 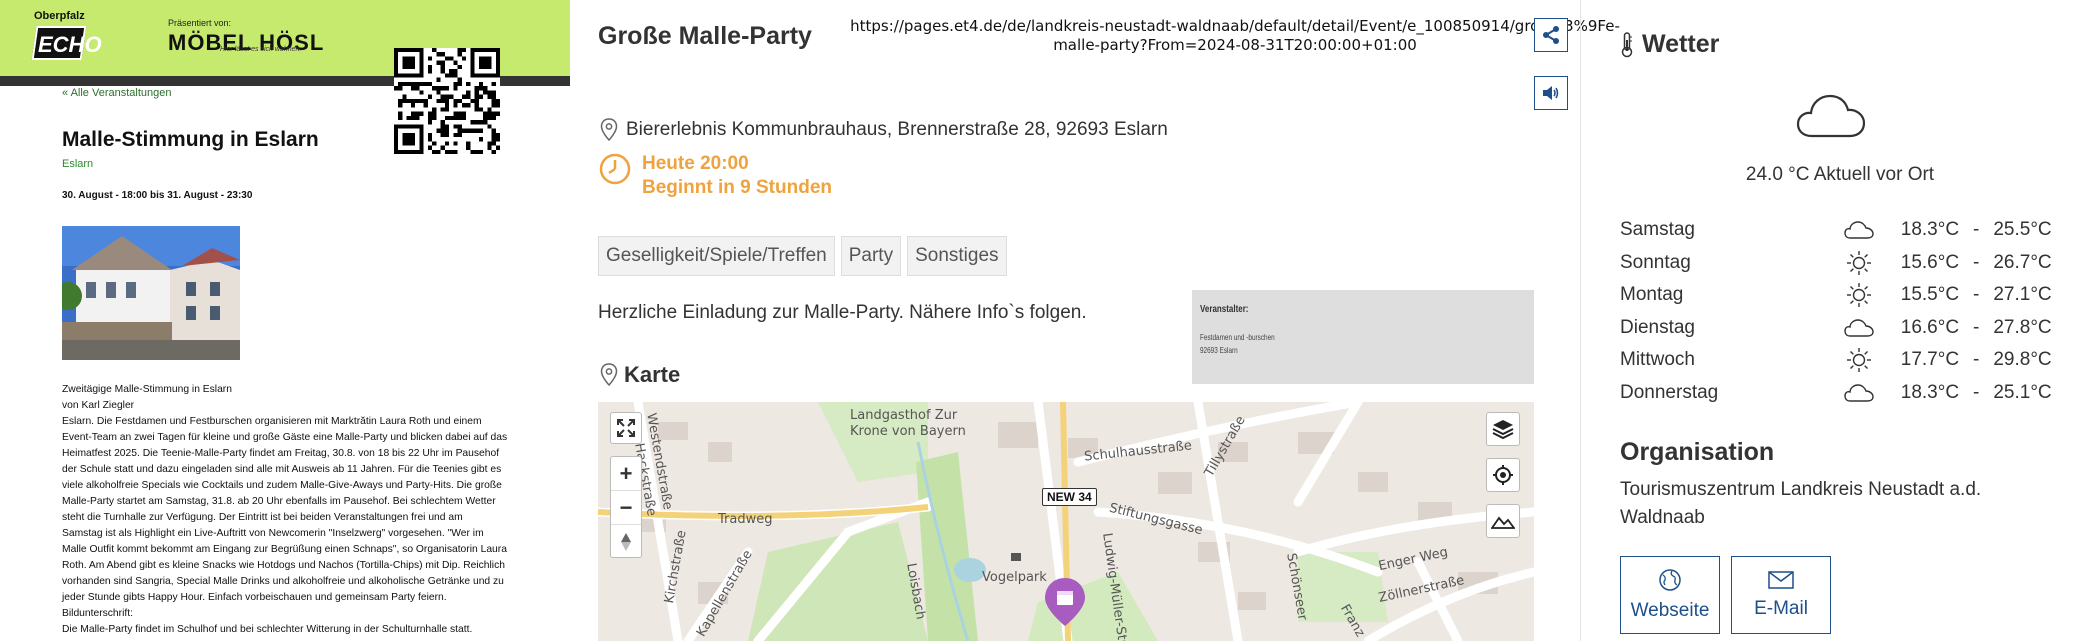 What do you see at coordinates (77, 164) in the screenshot?
I see `article-place: Eslarn` at bounding box center [77, 164].